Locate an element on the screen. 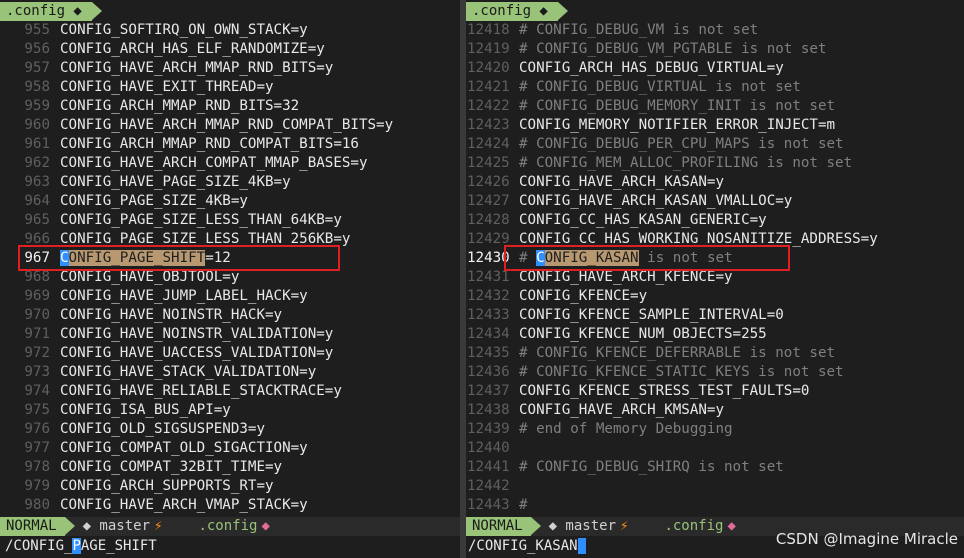 This screenshot has width=964, height=558. line-text: CONFIG_HAVE_PAGE_SIZE_4KB=y is located at coordinates (175, 182).